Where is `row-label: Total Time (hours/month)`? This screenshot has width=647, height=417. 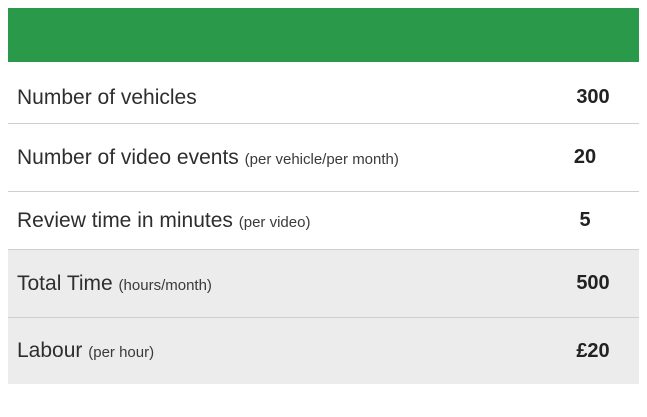 row-label: Total Time (hours/month) is located at coordinates (110, 284).